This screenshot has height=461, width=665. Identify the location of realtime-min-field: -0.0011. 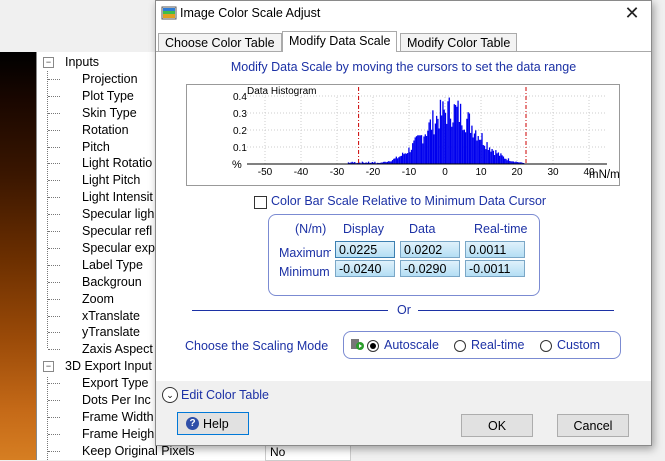
(495, 268).